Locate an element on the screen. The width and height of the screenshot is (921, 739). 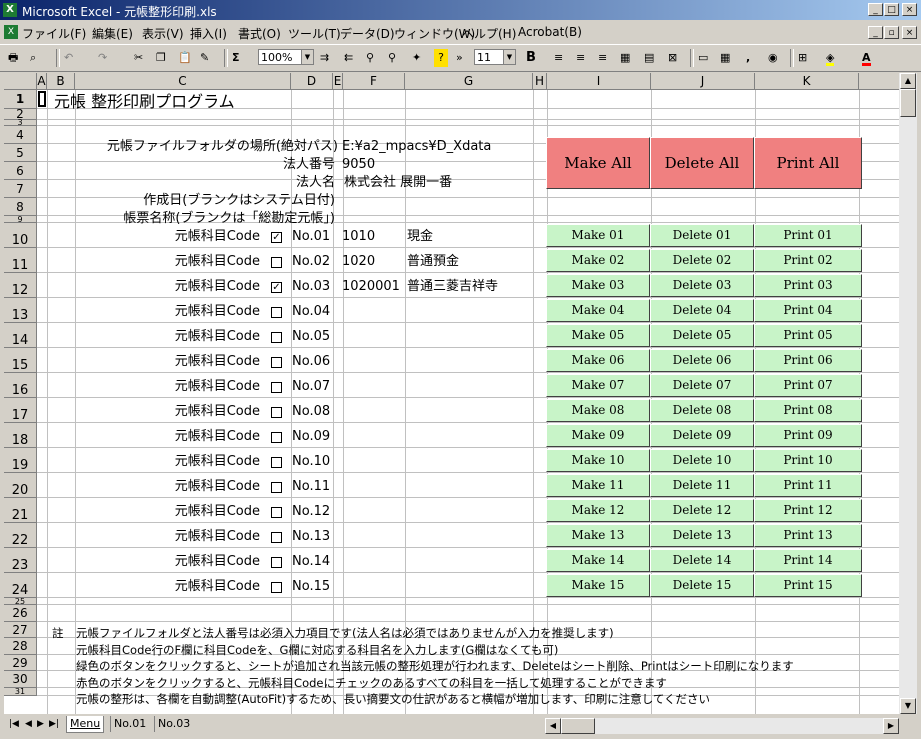
more-icon: » is located at coordinates (459, 58).